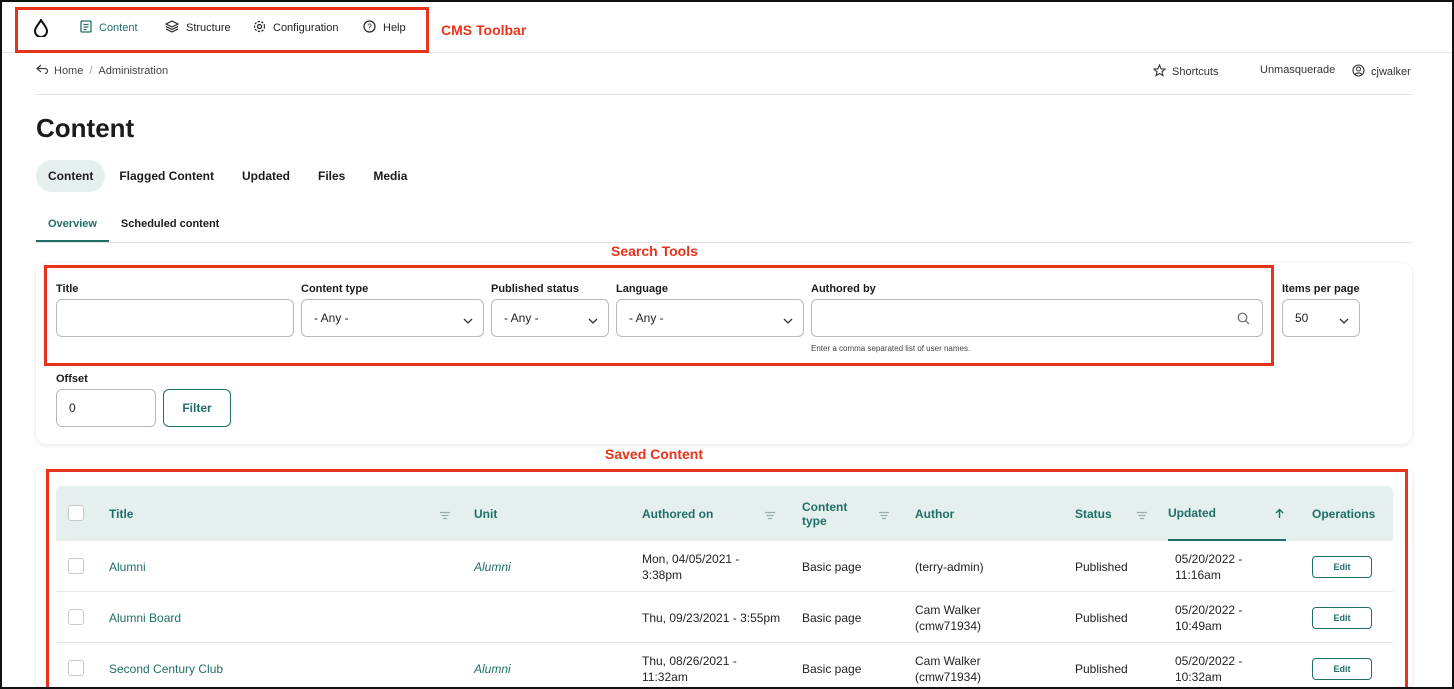 This screenshot has width=1454, height=689. What do you see at coordinates (1209, 566) in the screenshot?
I see `row-updated: 05/20/2022 - 11:16am` at bounding box center [1209, 566].